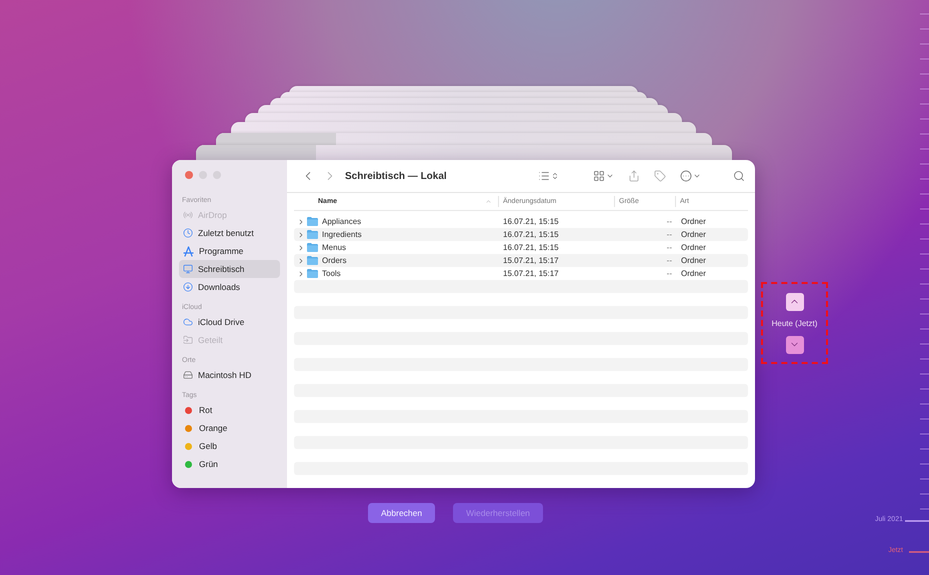 This screenshot has height=575, width=929. What do you see at coordinates (188, 269) in the screenshot?
I see `desktop-icon` at bounding box center [188, 269].